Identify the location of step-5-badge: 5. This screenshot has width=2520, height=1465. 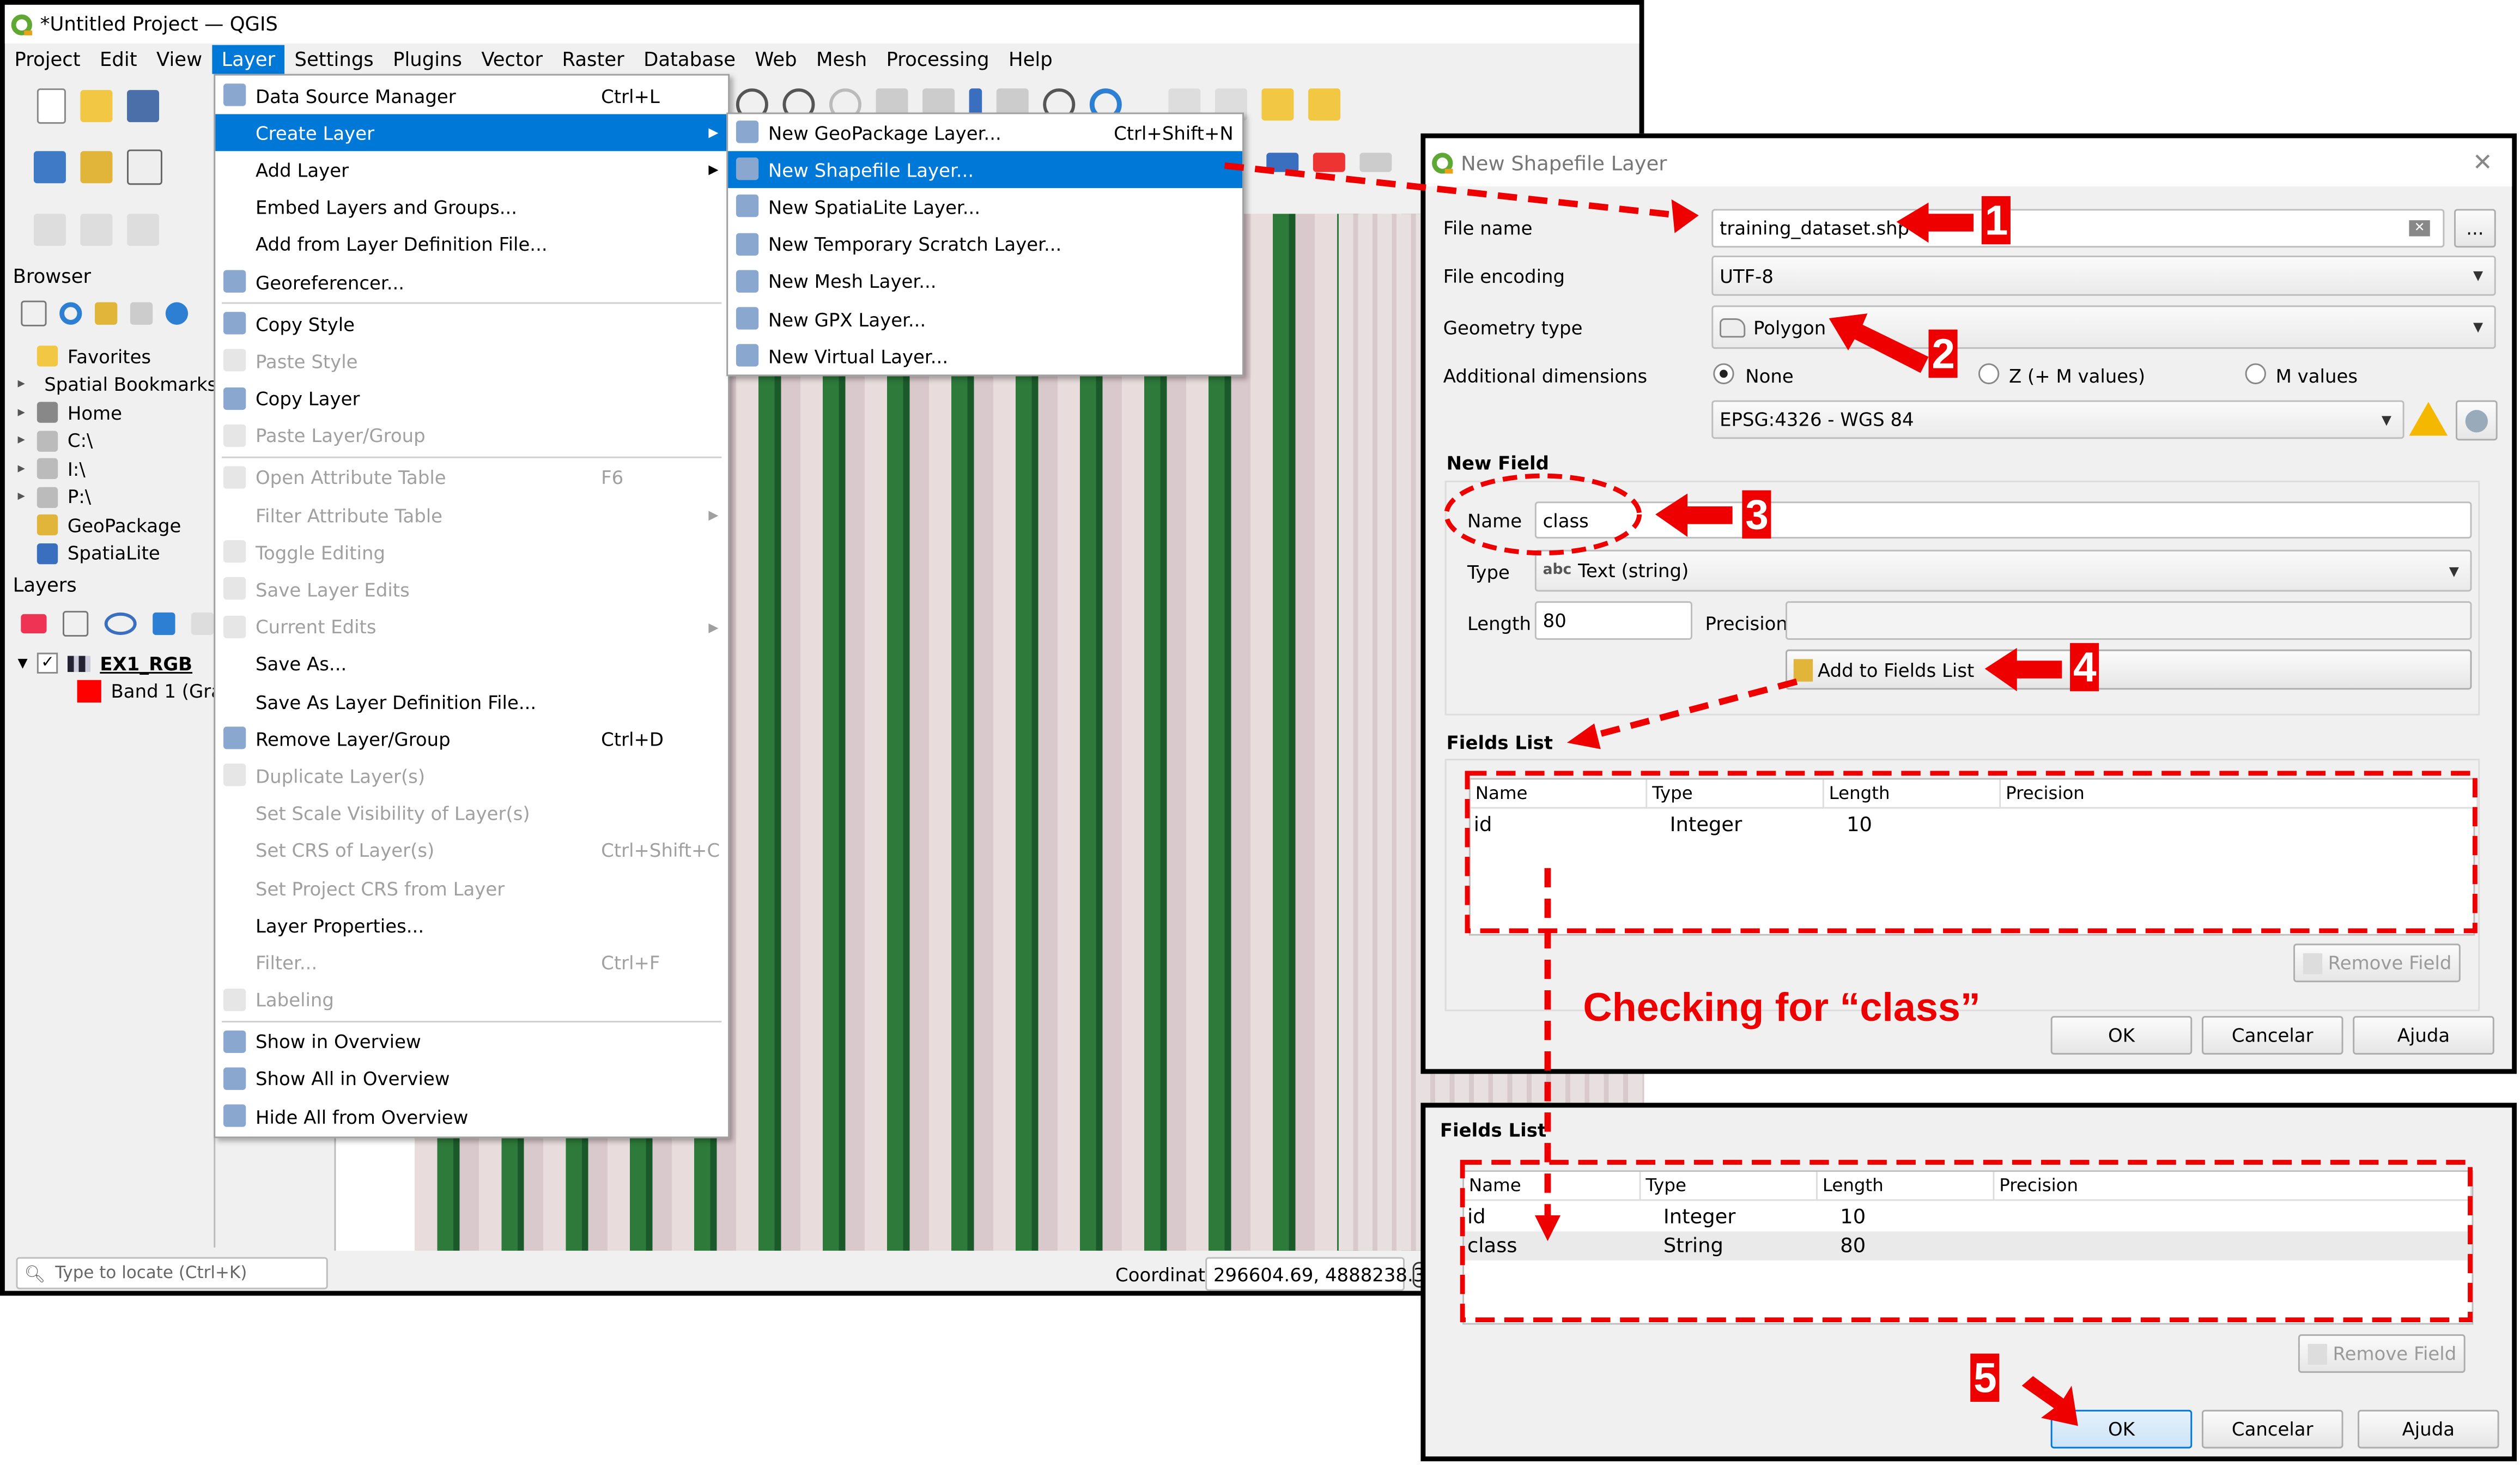
(1985, 1377).